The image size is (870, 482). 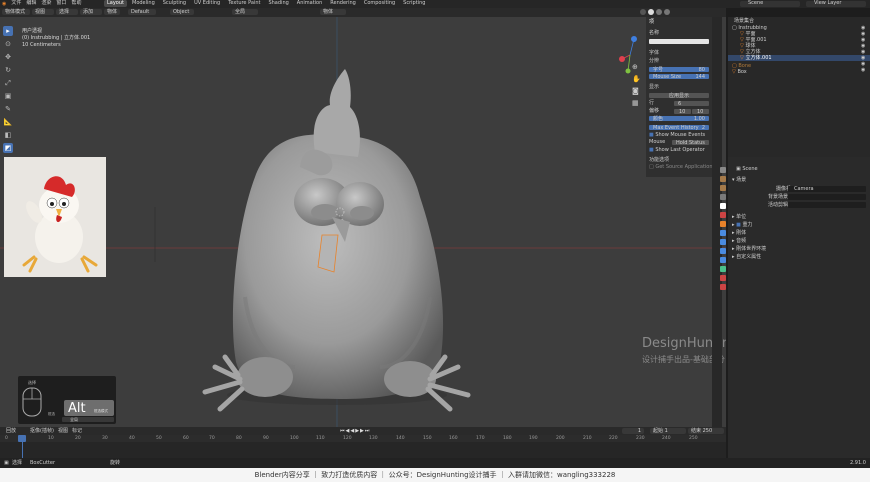 What do you see at coordinates (8, 148) in the screenshot?
I see `boxcutter-tool-icon: ◩` at bounding box center [8, 148].